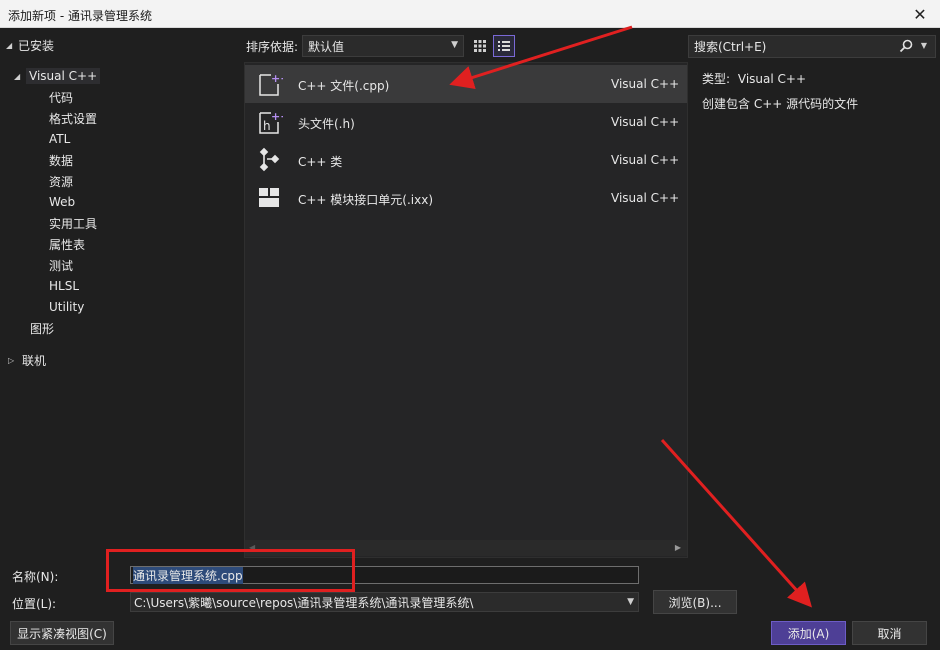 This screenshot has width=940, height=650. Describe the element at coordinates (42, 328) in the screenshot. I see `tree-node-graphics: 图形` at that location.